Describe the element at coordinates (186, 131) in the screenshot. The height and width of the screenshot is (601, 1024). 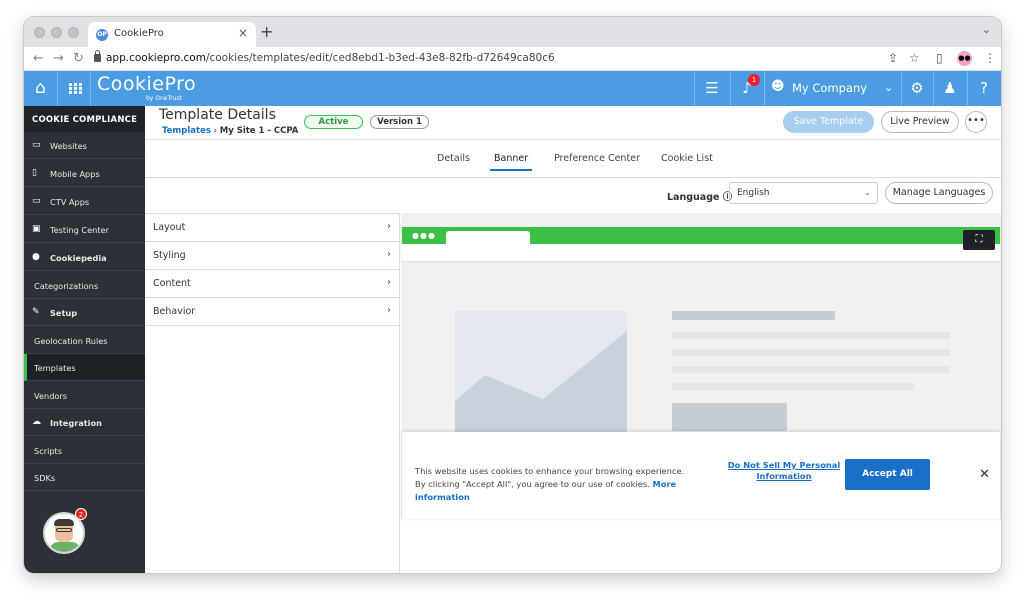
I see `breadcrumb-templates-link: Templates` at that location.